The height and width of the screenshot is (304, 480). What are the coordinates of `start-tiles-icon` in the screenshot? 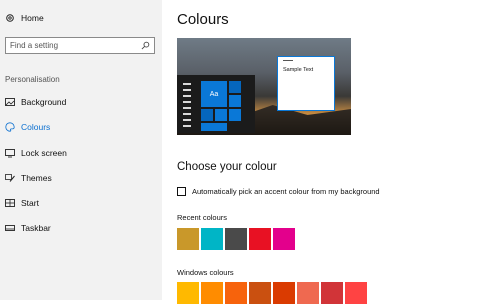 It's located at (10, 203).